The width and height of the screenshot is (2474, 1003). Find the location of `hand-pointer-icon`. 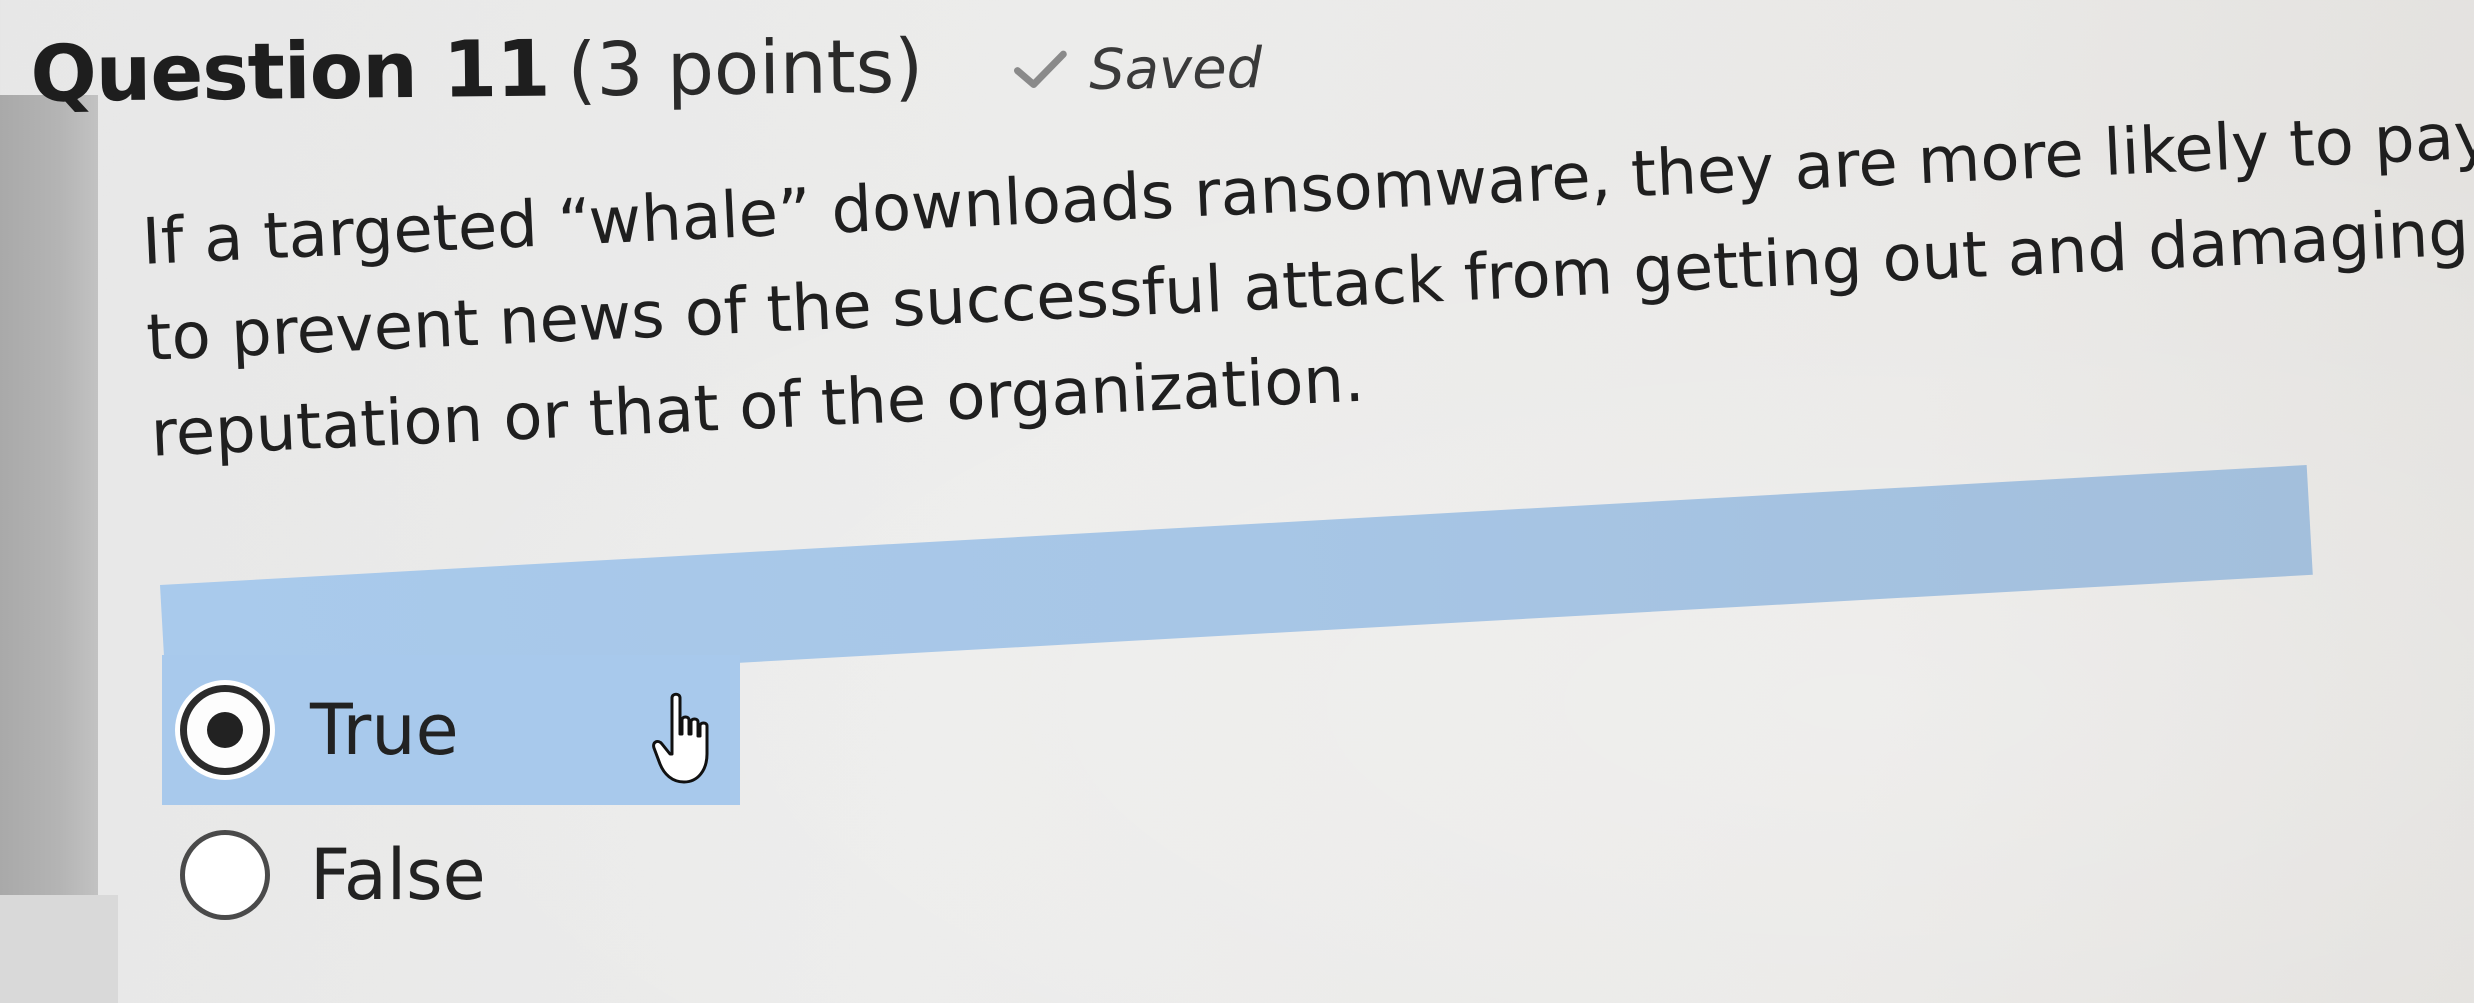

hand-pointer-icon is located at coordinates (680, 738).